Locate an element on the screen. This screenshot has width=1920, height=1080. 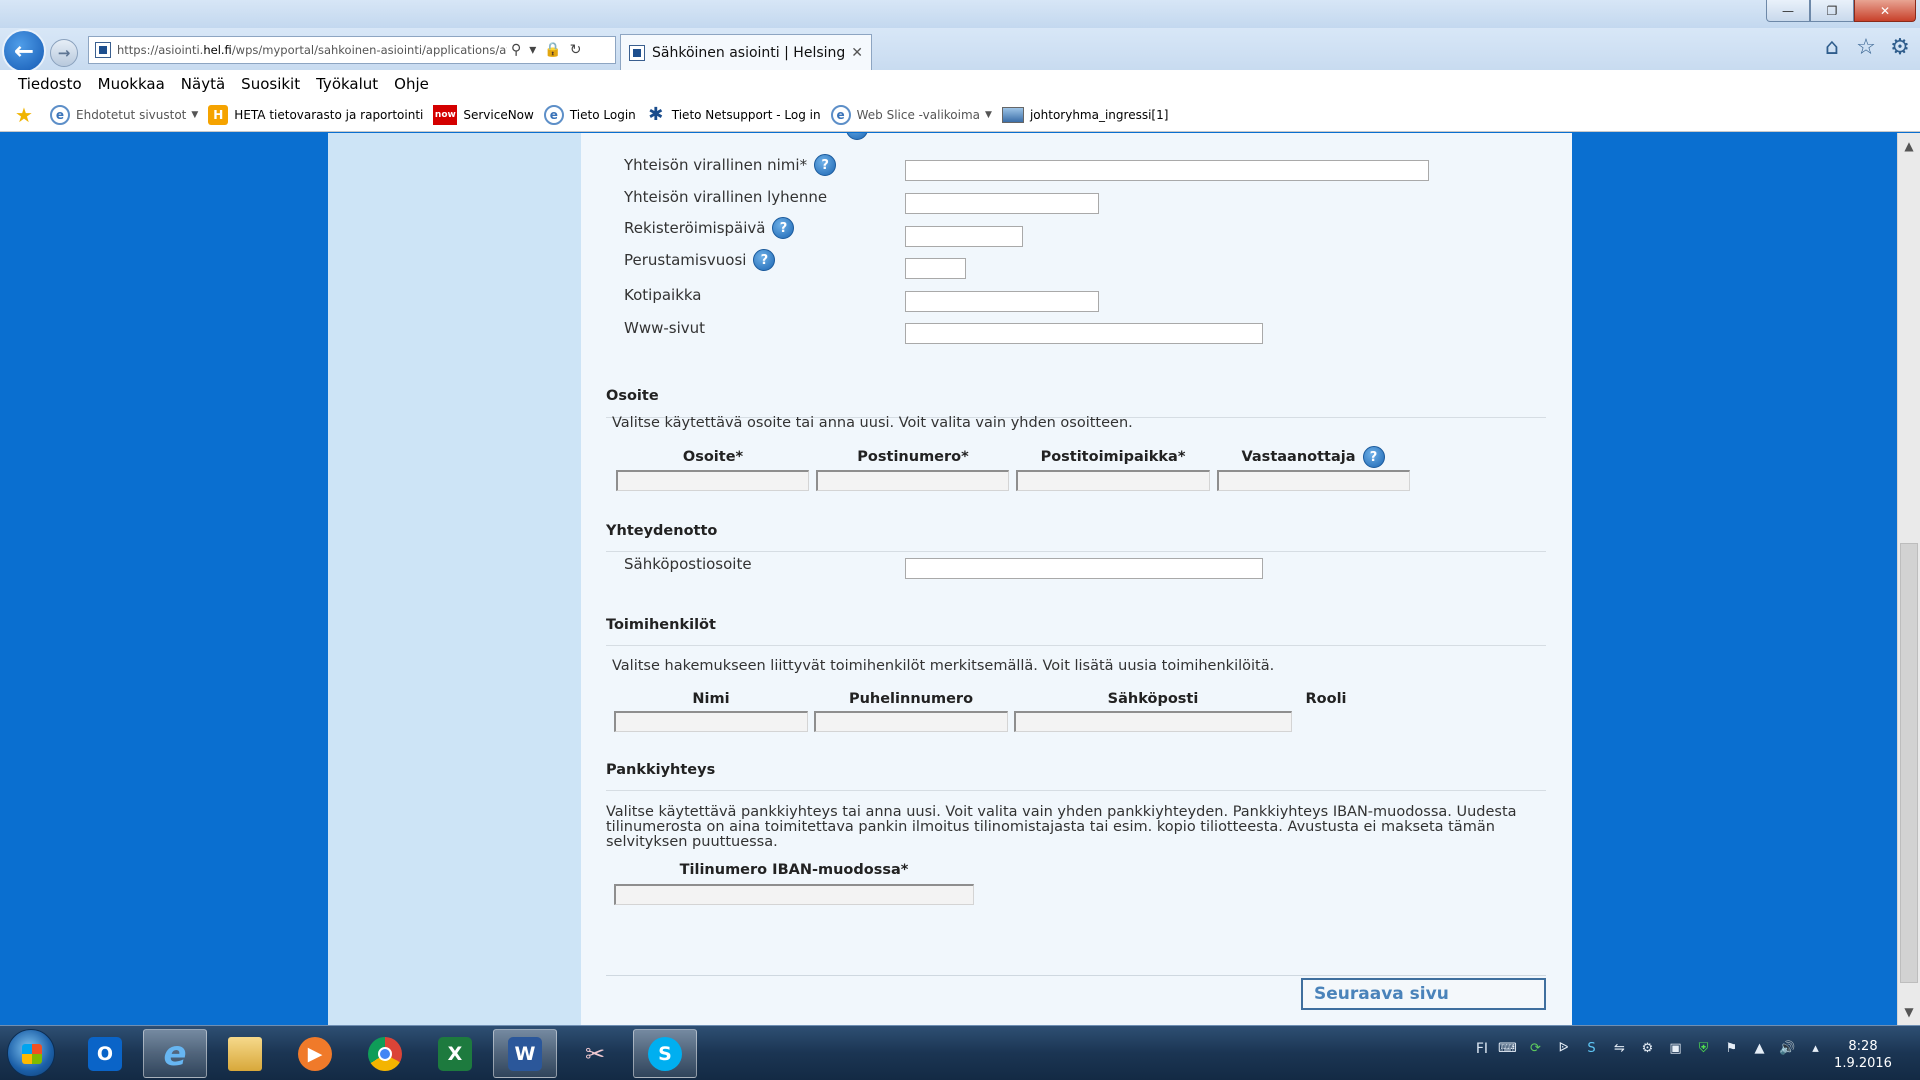
address-column-header: Osoite* is located at coordinates (713, 457).